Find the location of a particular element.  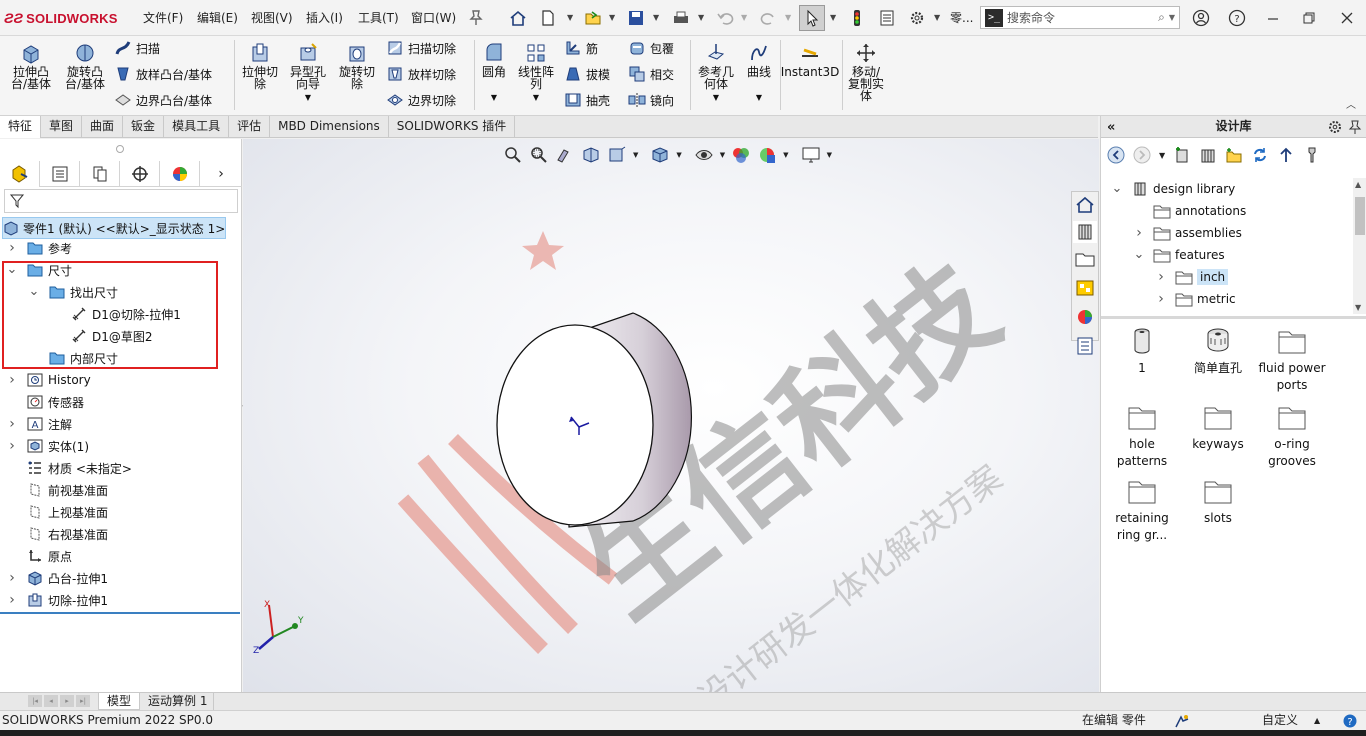

loft-boss-button: 放样凸台/基体 is located at coordinates (163, 74).